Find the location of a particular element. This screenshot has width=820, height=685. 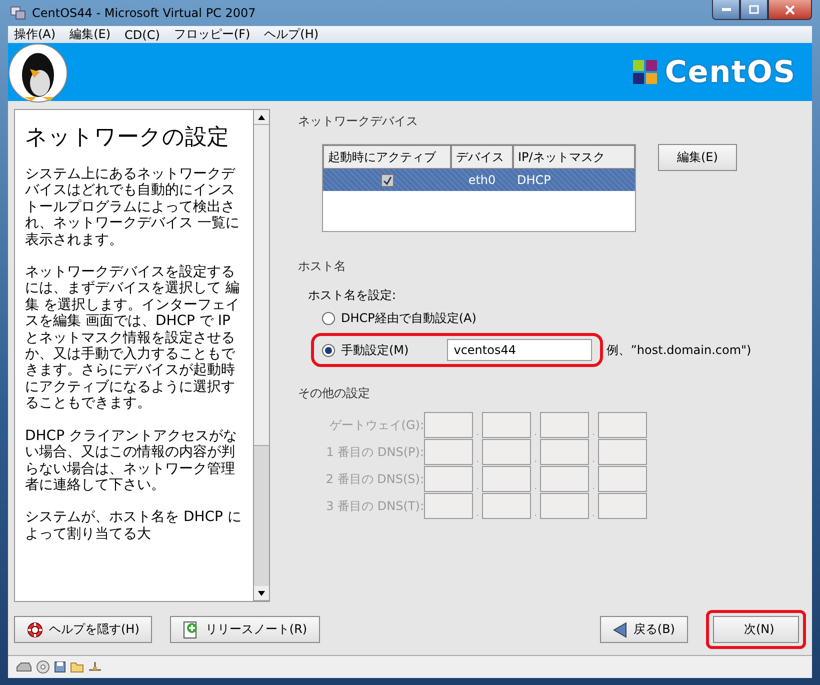

computer-icon is located at coordinates (18, 13).